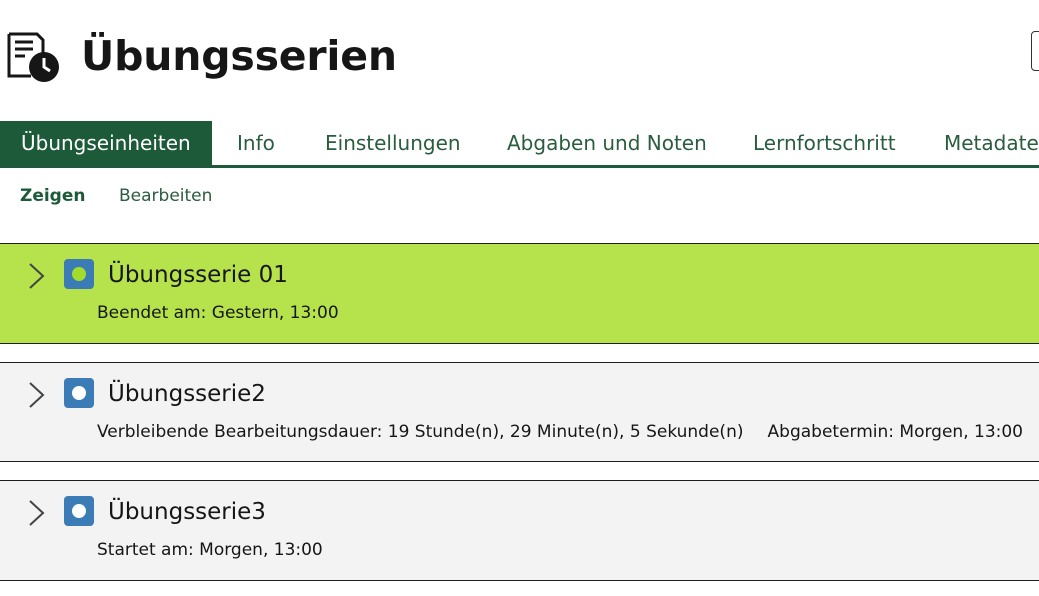  What do you see at coordinates (607, 143) in the screenshot?
I see `tab-abgaben-und-noten: Abgaben und Noten` at bounding box center [607, 143].